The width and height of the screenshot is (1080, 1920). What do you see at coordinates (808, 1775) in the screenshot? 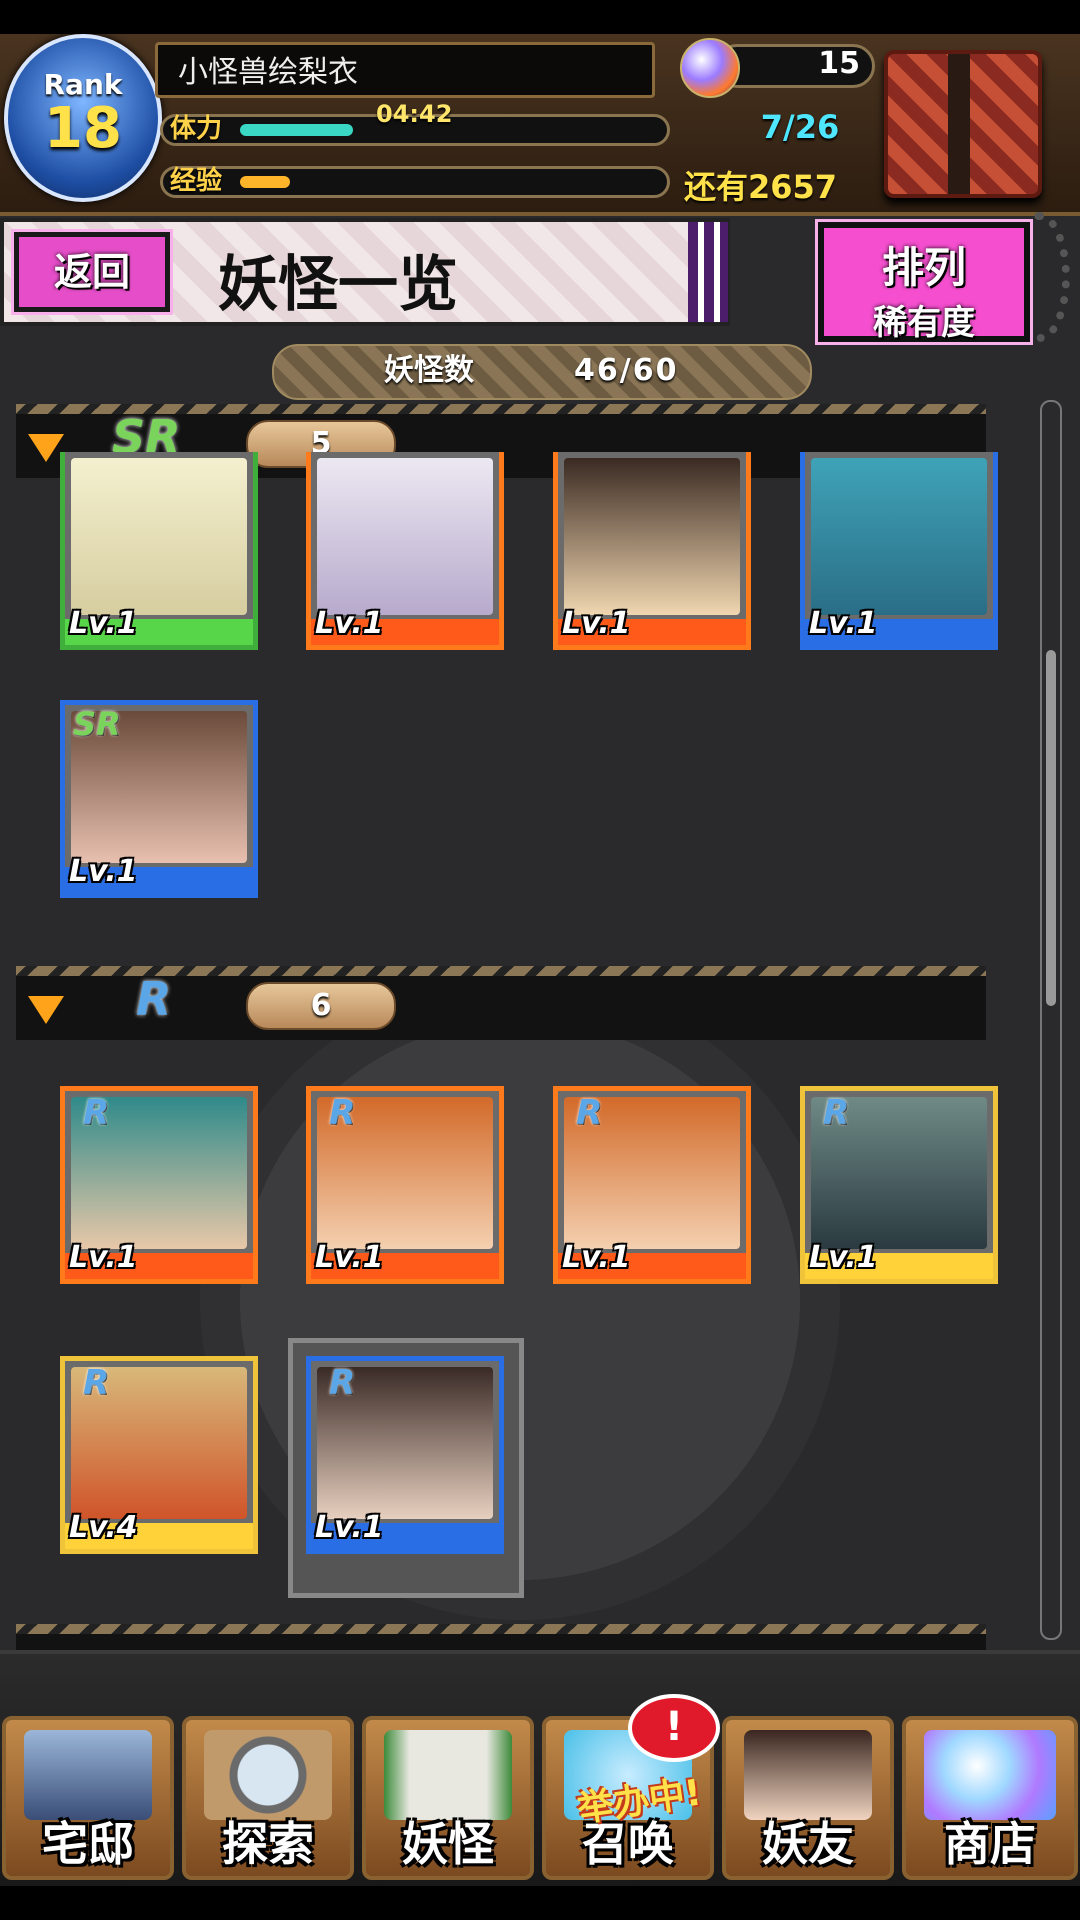
I see `friend-icon` at bounding box center [808, 1775].